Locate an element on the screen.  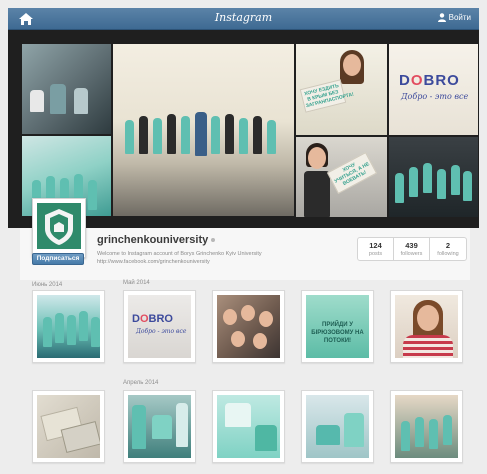
stat-value: 439 is located at coordinates (411, 245).